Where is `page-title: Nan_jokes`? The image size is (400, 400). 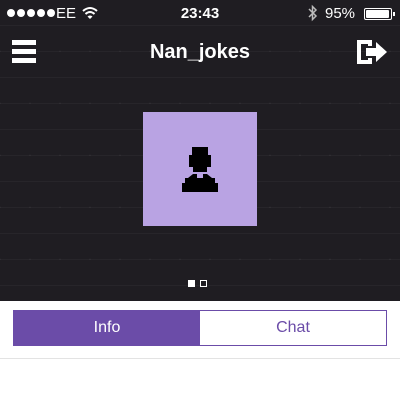 page-title: Nan_jokes is located at coordinates (200, 52).